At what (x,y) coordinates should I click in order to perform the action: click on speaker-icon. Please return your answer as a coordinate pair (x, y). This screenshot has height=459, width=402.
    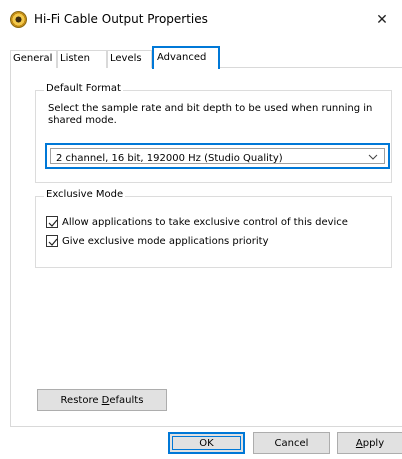
    Looking at the image, I should click on (18, 19).